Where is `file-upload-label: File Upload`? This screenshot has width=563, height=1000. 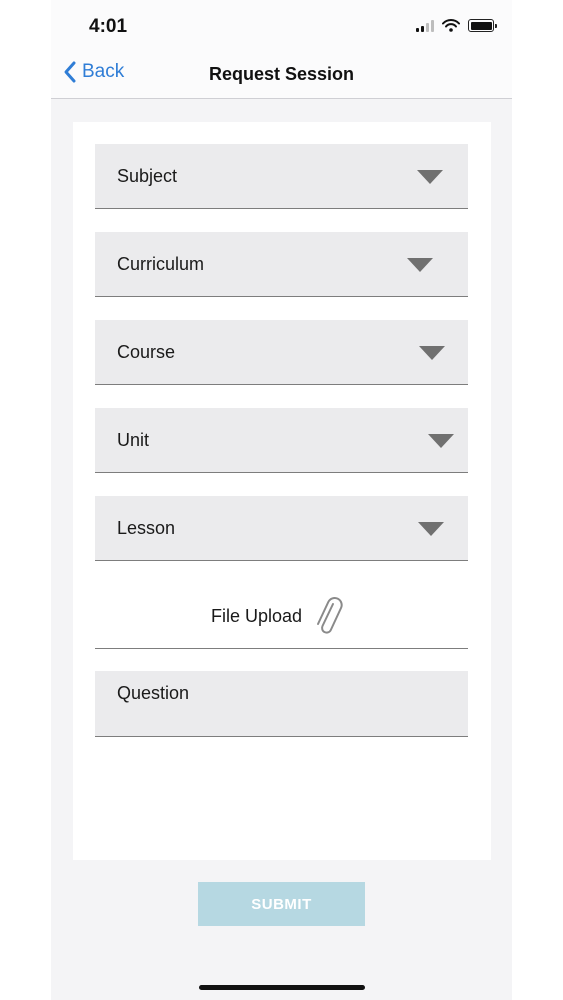 file-upload-label: File Upload is located at coordinates (257, 616).